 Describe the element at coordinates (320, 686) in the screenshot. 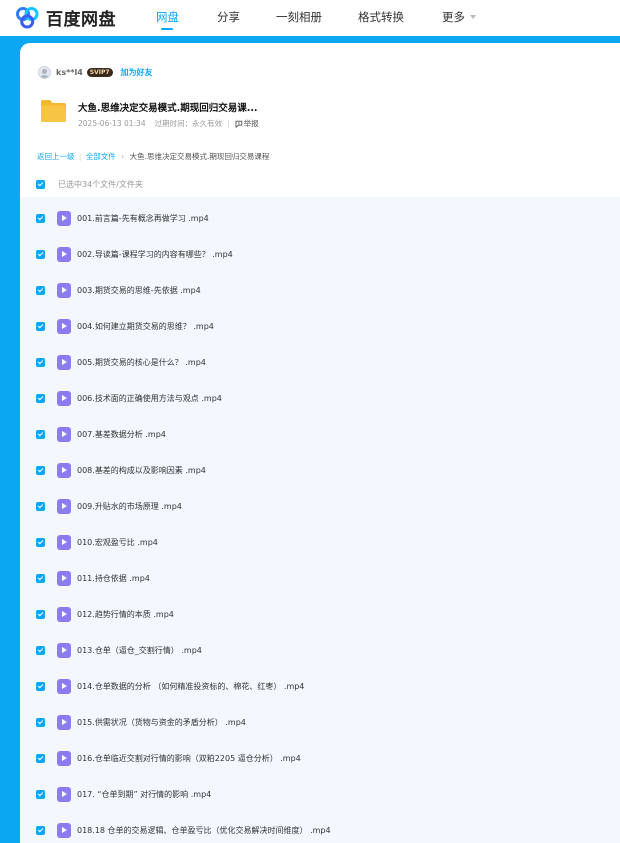

I see `file-row: 014.仓单数据的分析 （如何精准投资标的、棉花、红枣） .mp4` at that location.